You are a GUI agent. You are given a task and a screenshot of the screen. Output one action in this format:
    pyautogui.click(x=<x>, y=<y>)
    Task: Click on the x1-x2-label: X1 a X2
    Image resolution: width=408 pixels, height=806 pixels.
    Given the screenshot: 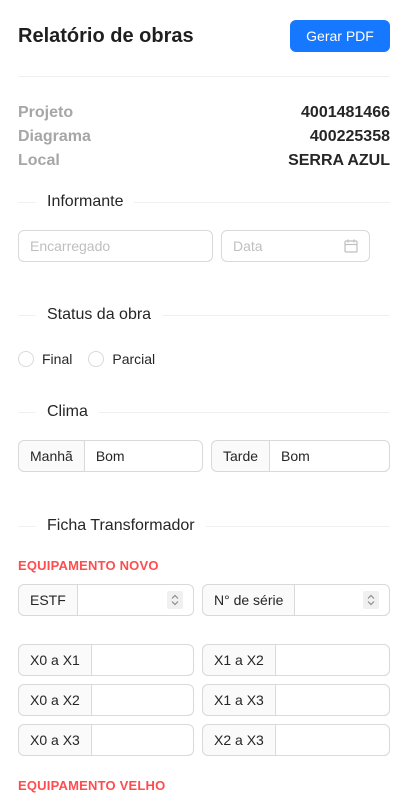 What is the action you would take?
    pyautogui.click(x=238, y=660)
    